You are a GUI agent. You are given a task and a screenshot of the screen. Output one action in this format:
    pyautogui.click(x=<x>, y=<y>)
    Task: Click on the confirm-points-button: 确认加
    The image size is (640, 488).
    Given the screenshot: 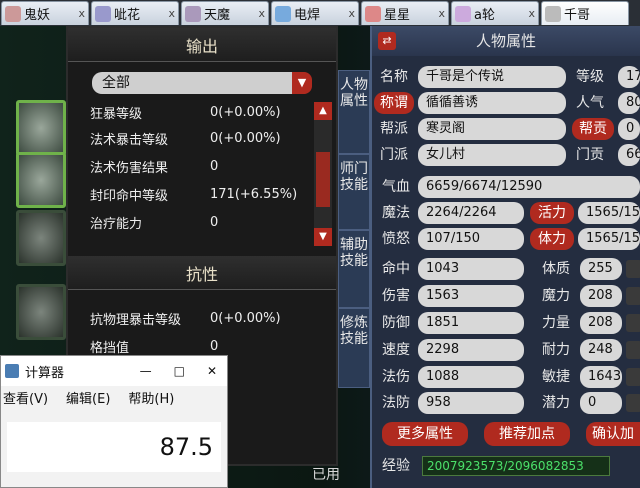 What is the action you would take?
    pyautogui.click(x=613, y=434)
    